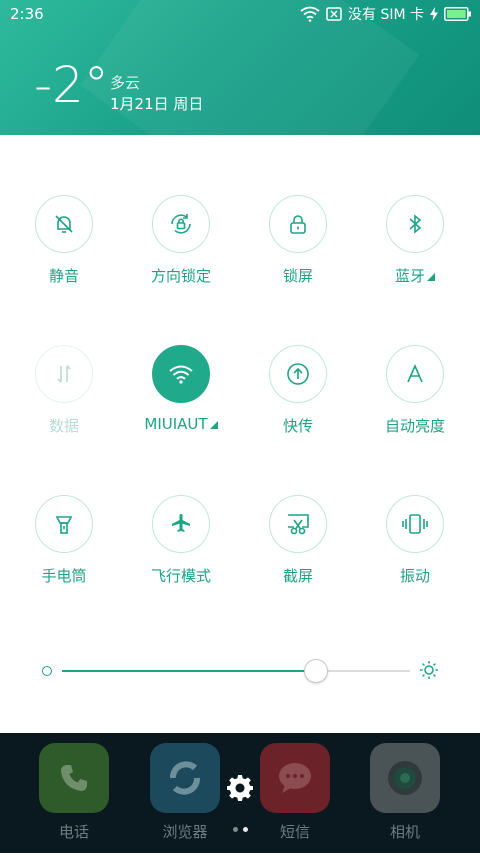  I want to click on browser-app-label: 浏览器, so click(185, 832).